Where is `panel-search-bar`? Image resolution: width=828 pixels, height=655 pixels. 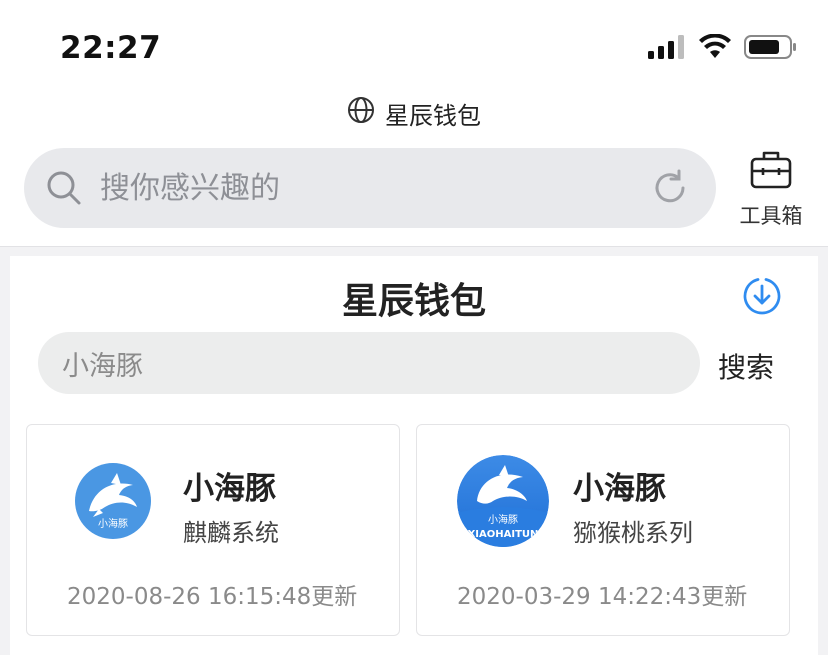 panel-search-bar is located at coordinates (369, 363).